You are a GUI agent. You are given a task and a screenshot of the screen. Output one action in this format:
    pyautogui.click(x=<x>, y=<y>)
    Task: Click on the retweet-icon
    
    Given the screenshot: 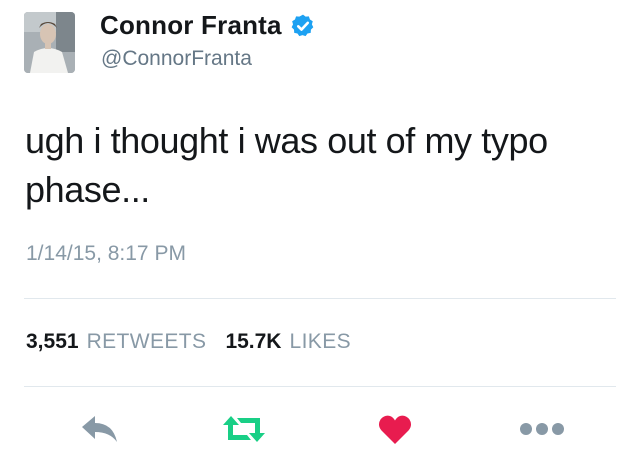 What is the action you would take?
    pyautogui.click(x=244, y=429)
    